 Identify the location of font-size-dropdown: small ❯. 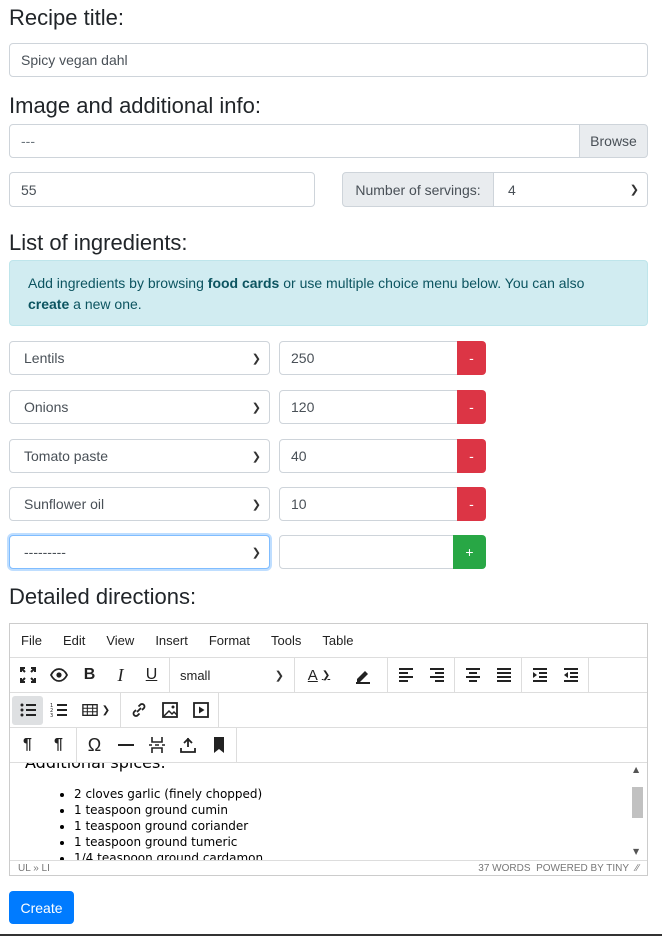
(232, 675).